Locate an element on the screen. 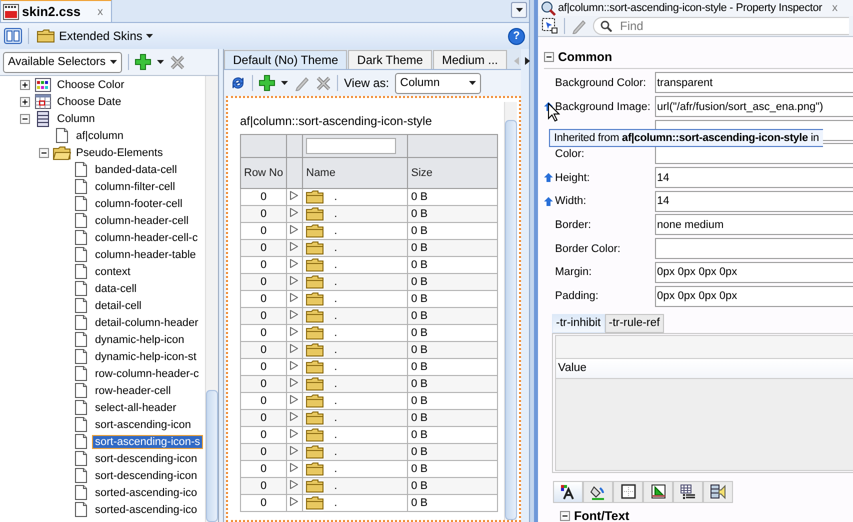 The width and height of the screenshot is (853, 522). tooltip: Inherited from af|column::sort-ascending-icon-style in is located at coordinates (686, 138).